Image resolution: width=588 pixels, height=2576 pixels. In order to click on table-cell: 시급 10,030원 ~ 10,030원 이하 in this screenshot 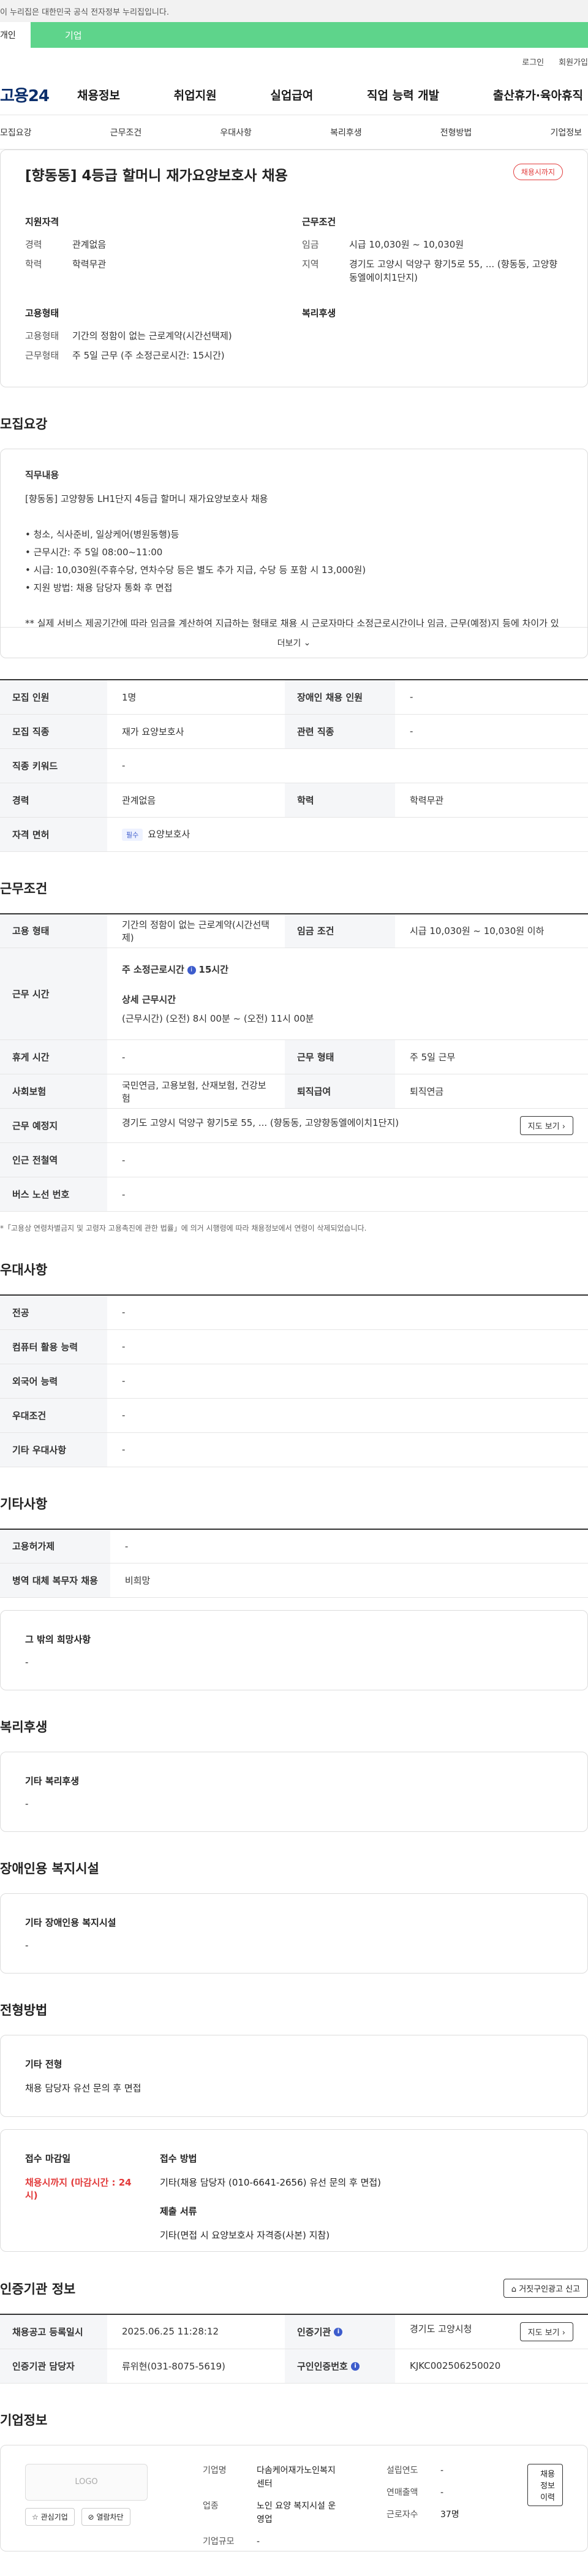, I will do `click(492, 930)`.